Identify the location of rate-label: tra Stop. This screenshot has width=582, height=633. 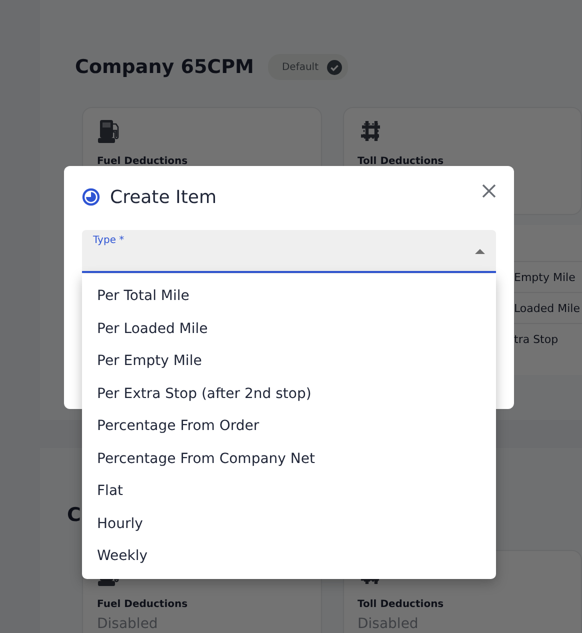
(536, 339).